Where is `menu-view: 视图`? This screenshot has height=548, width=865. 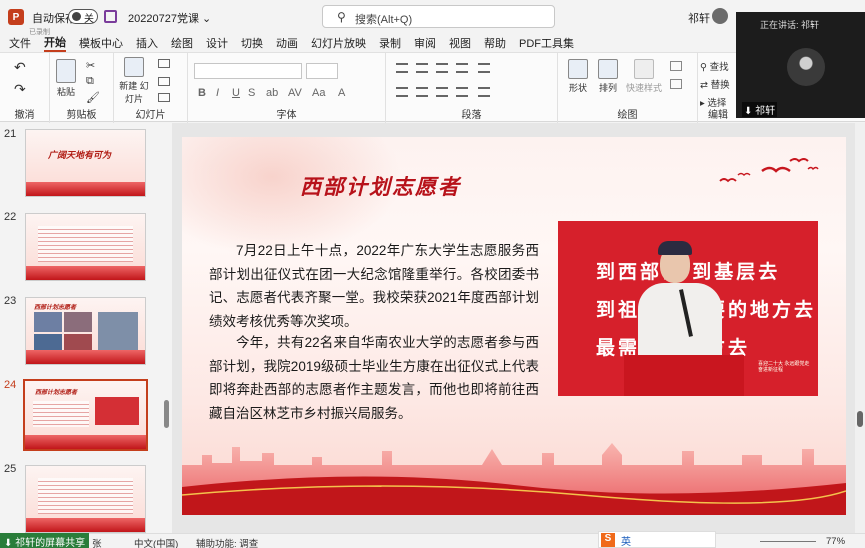 menu-view: 视图 is located at coordinates (460, 43).